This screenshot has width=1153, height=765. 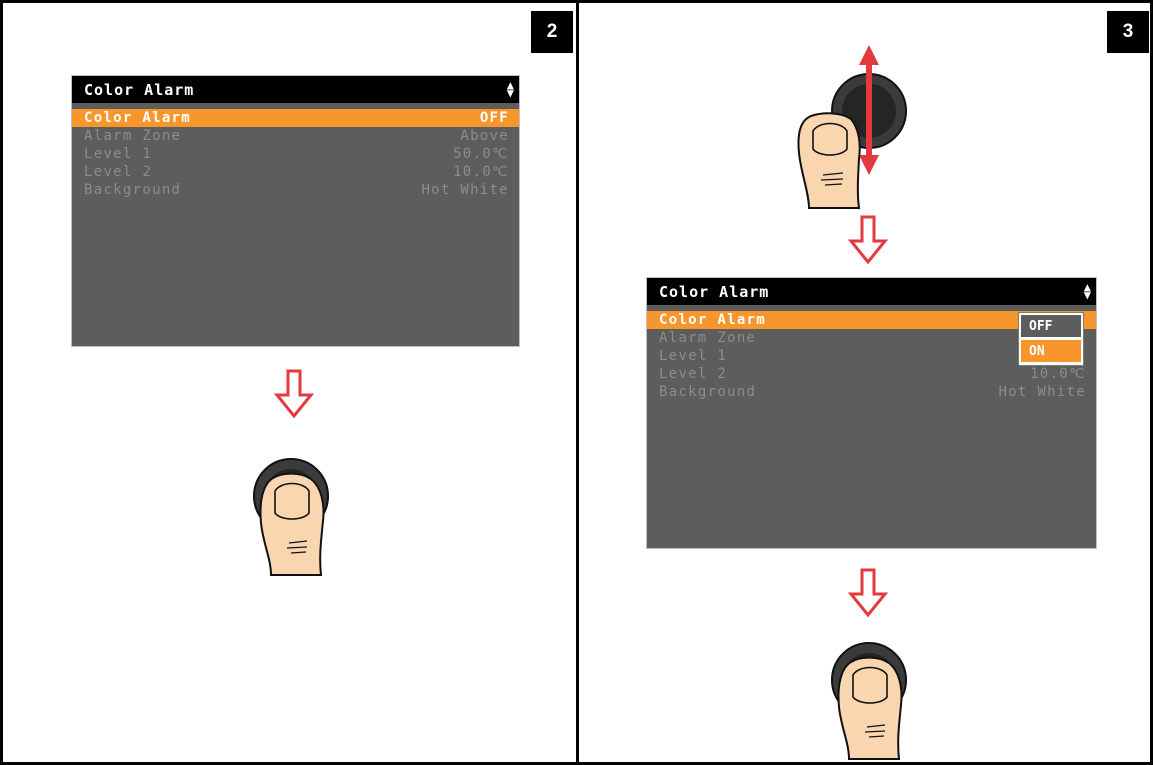 I want to click on option-dropdown: OFF ON, so click(x=1051, y=339).